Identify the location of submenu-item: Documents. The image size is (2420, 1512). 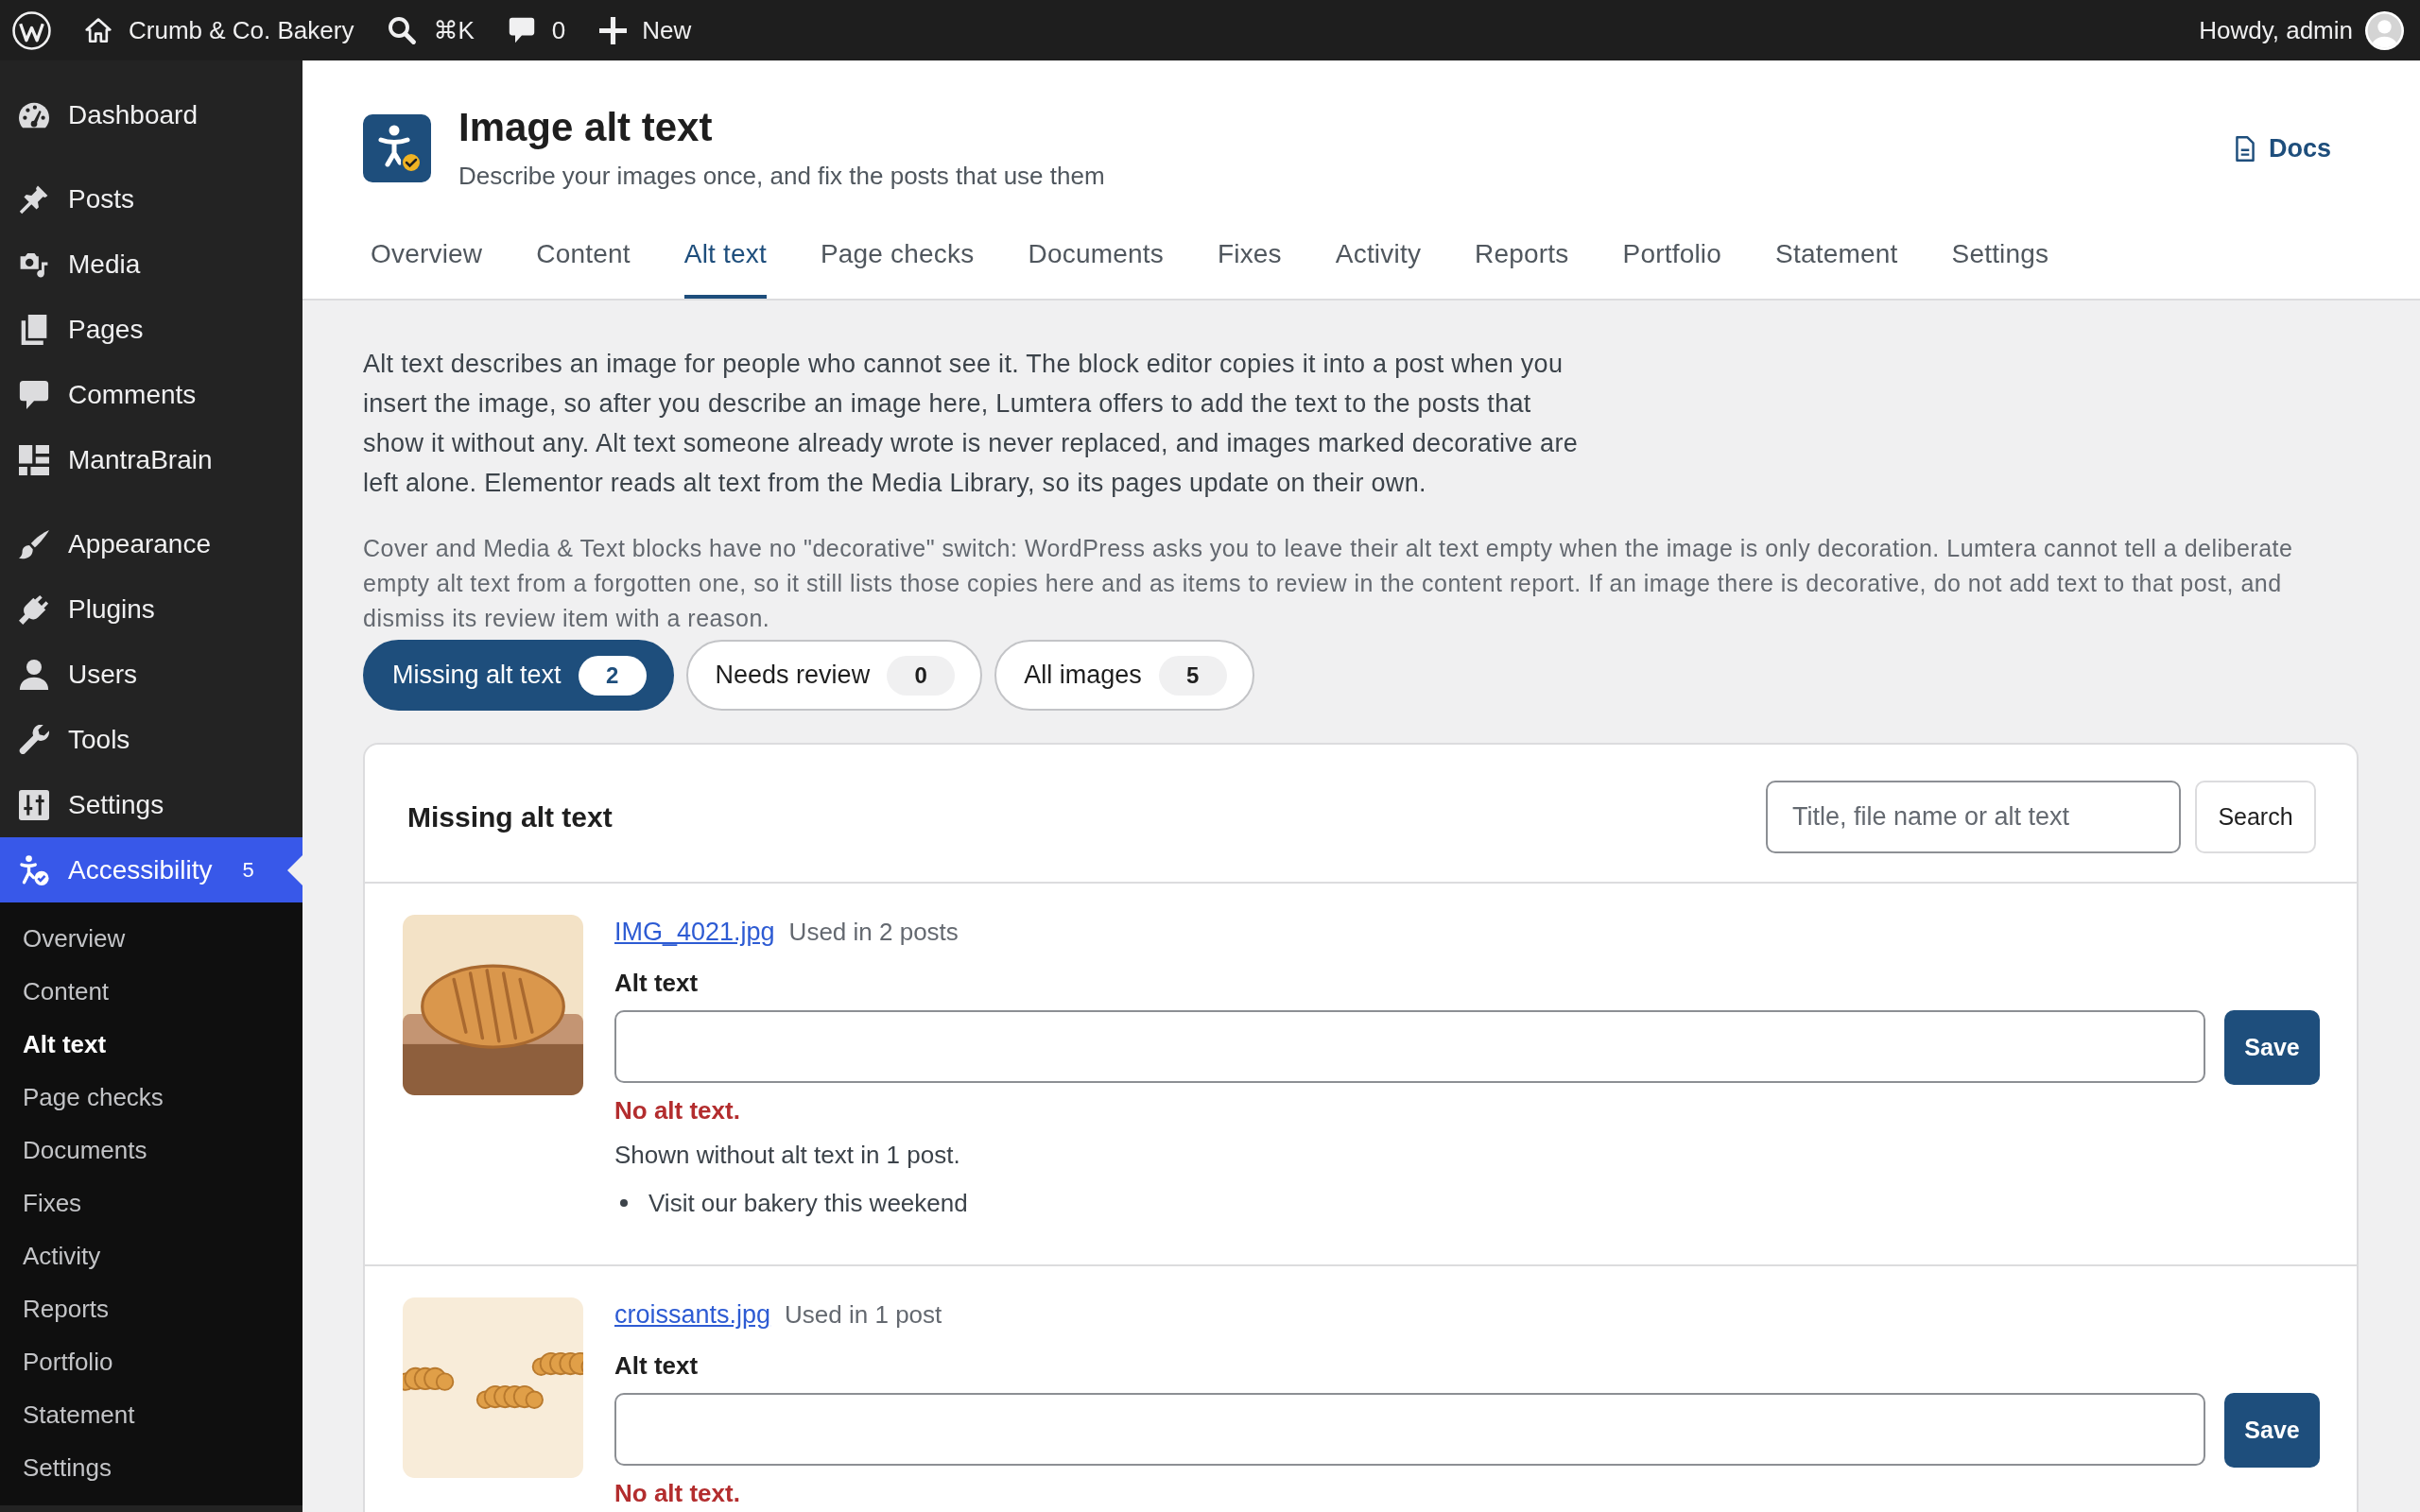
(151, 1150).